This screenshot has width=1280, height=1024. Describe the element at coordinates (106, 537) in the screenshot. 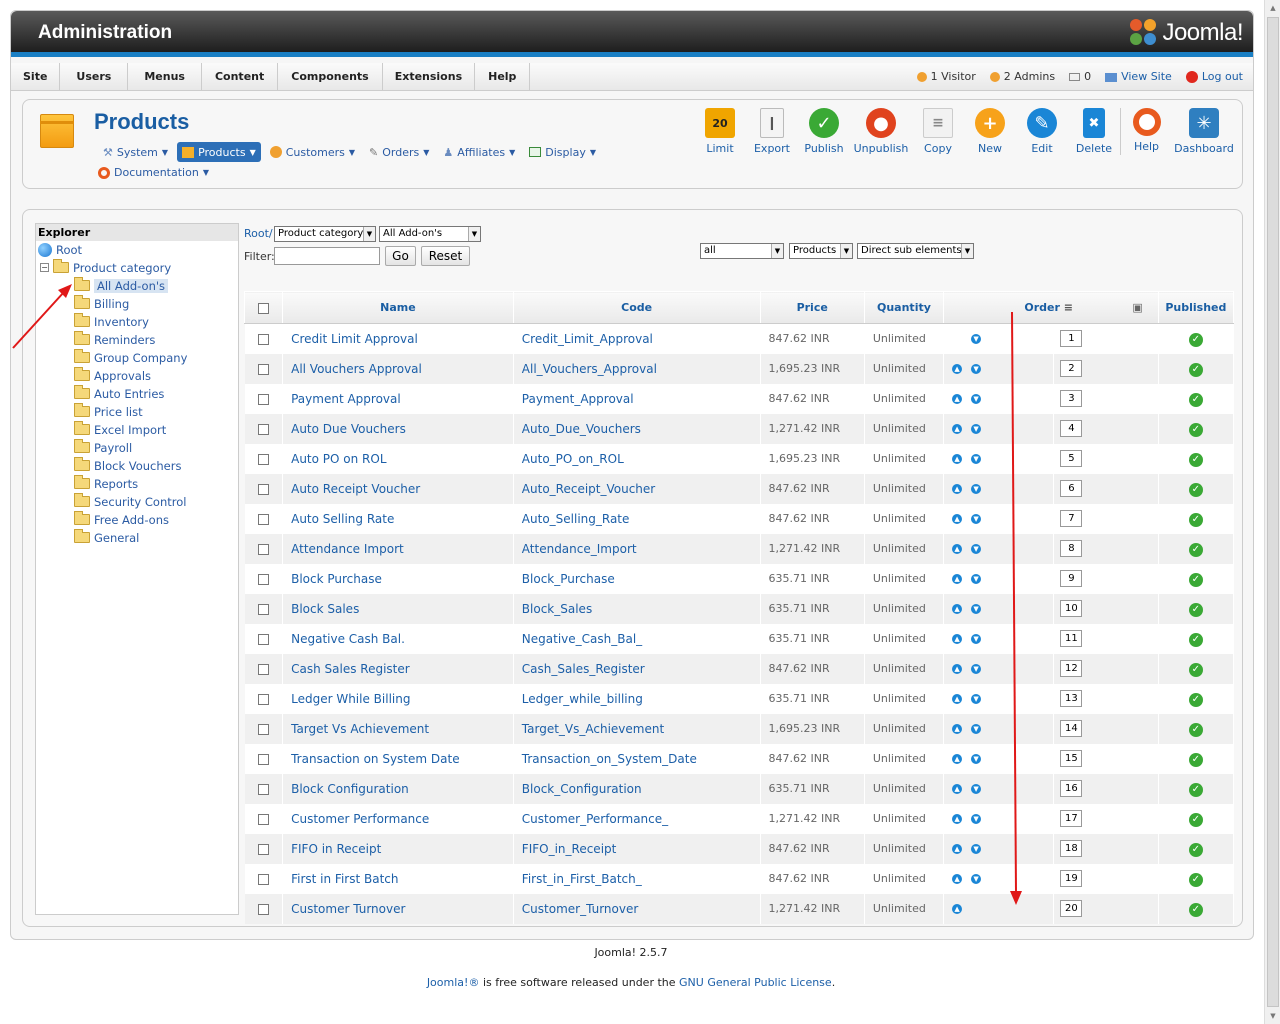

I see `tree-item-general: General` at that location.